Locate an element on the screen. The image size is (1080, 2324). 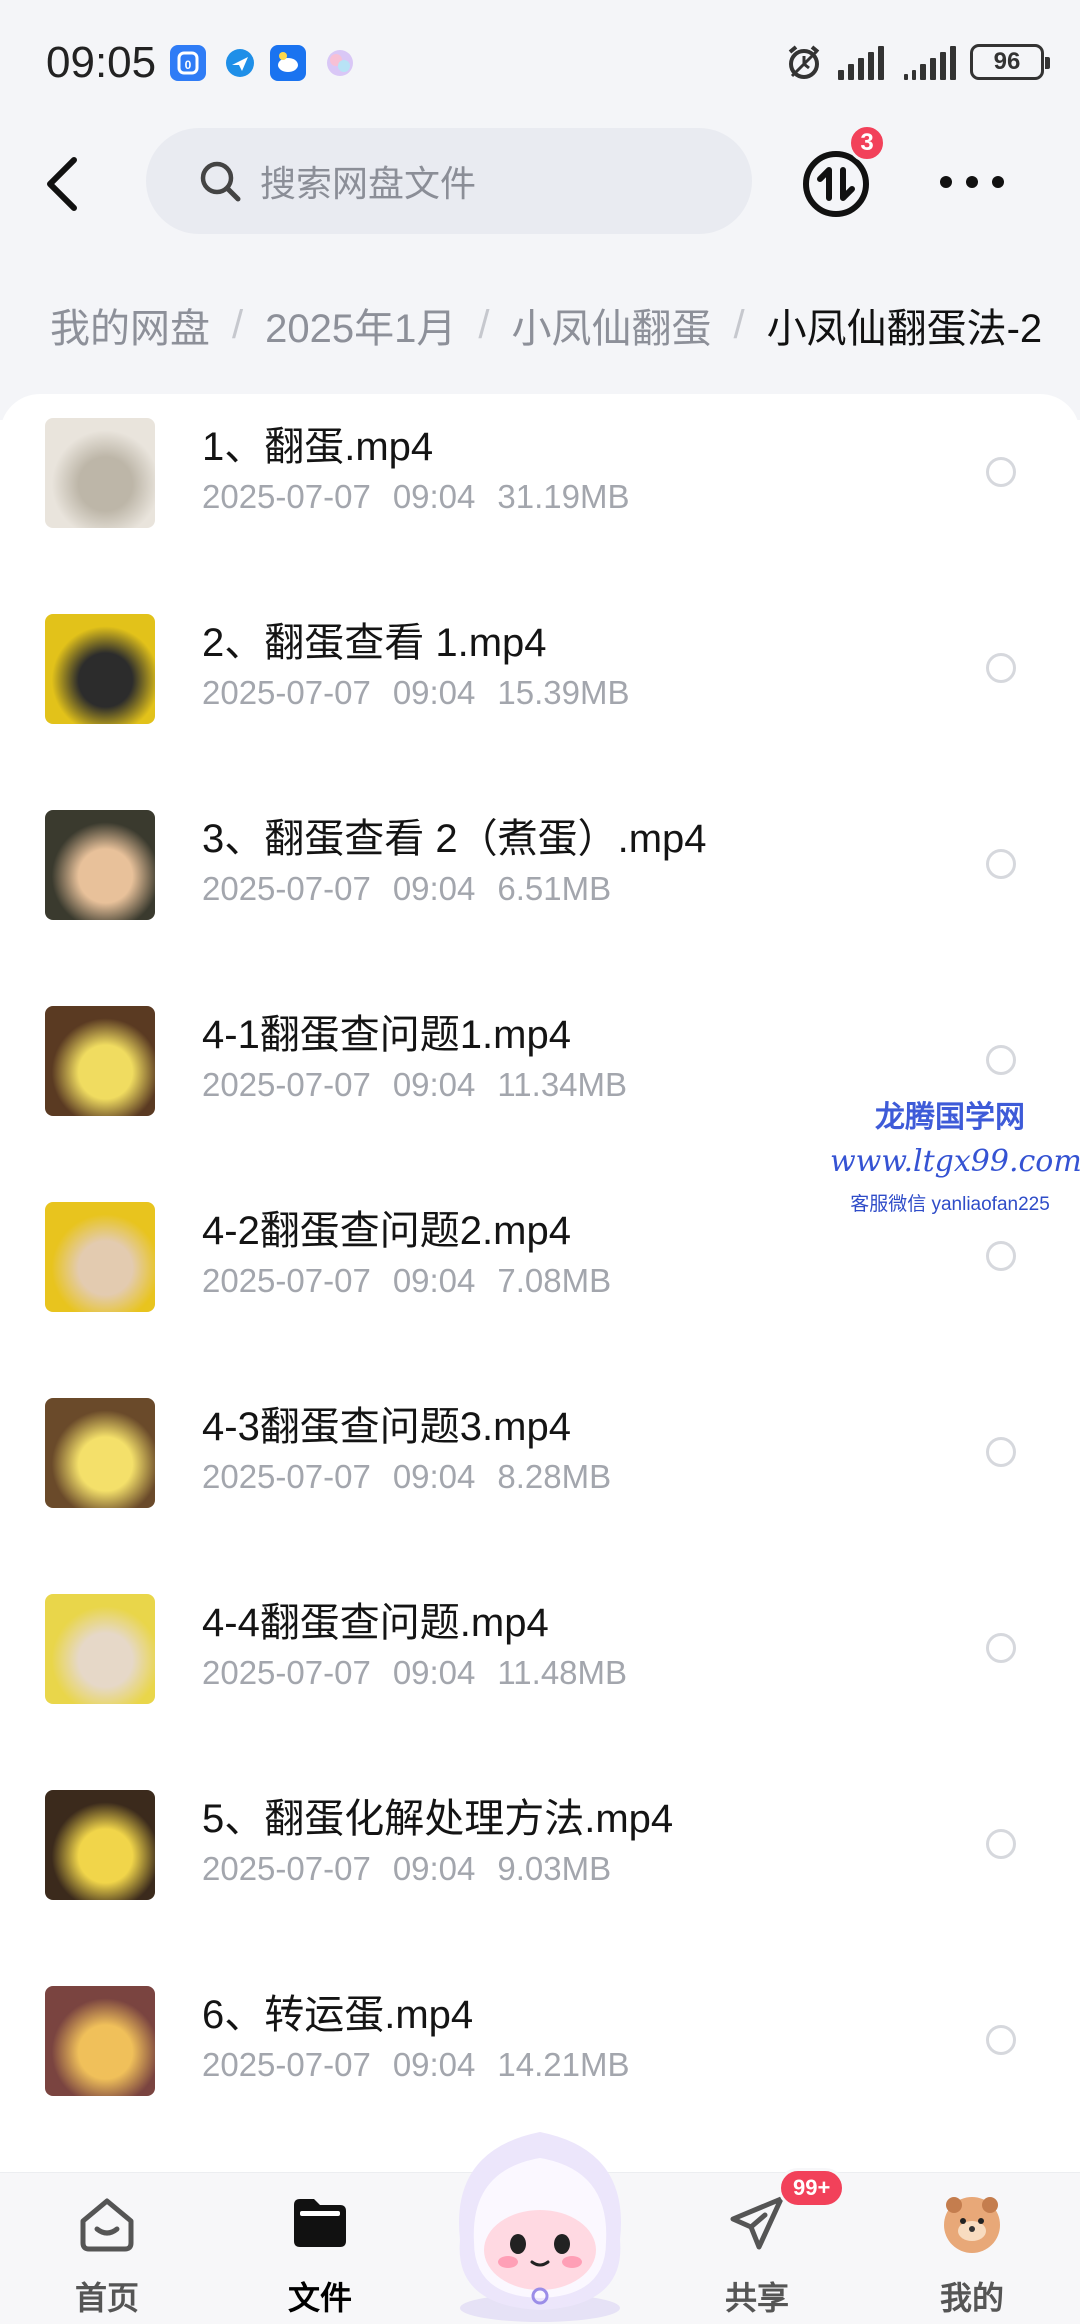
file-row: 2、翻蛋查看 1.mp4 2025-07-07 09:04 15.39MB is located at coordinates (540, 688).